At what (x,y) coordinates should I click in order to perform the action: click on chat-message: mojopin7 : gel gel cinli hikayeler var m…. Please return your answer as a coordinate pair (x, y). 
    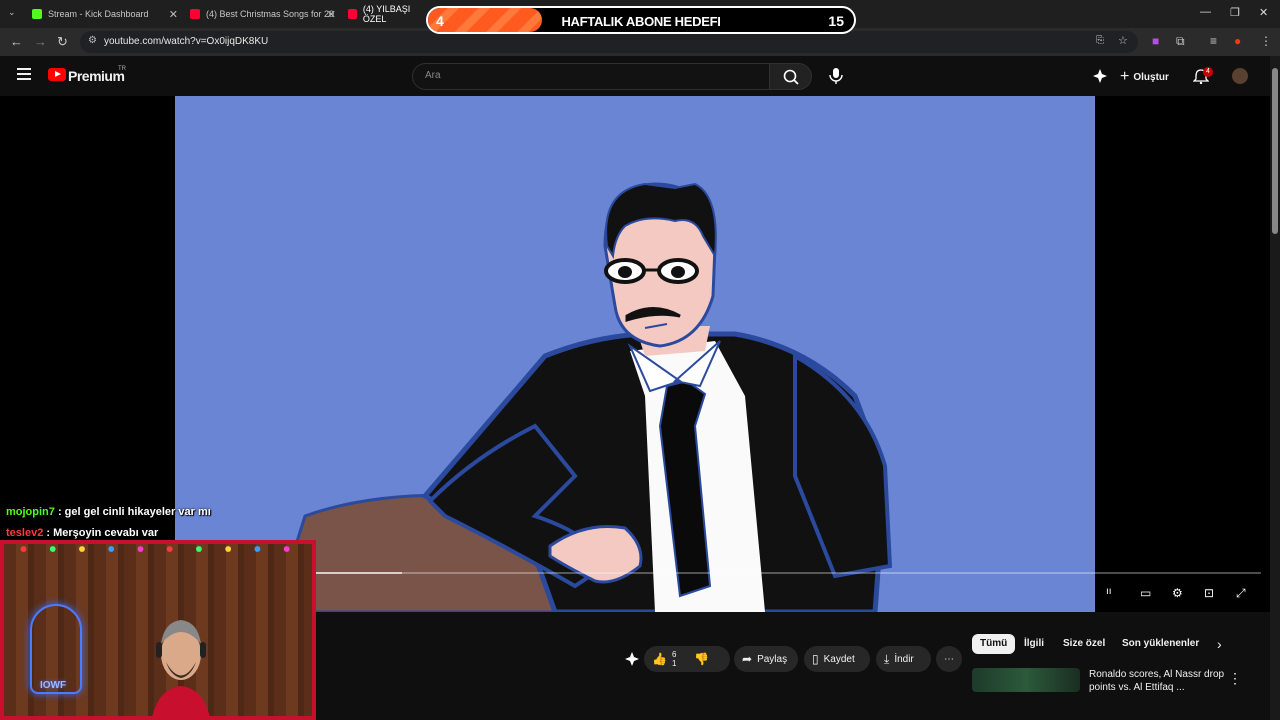
    Looking at the image, I should click on (108, 512).